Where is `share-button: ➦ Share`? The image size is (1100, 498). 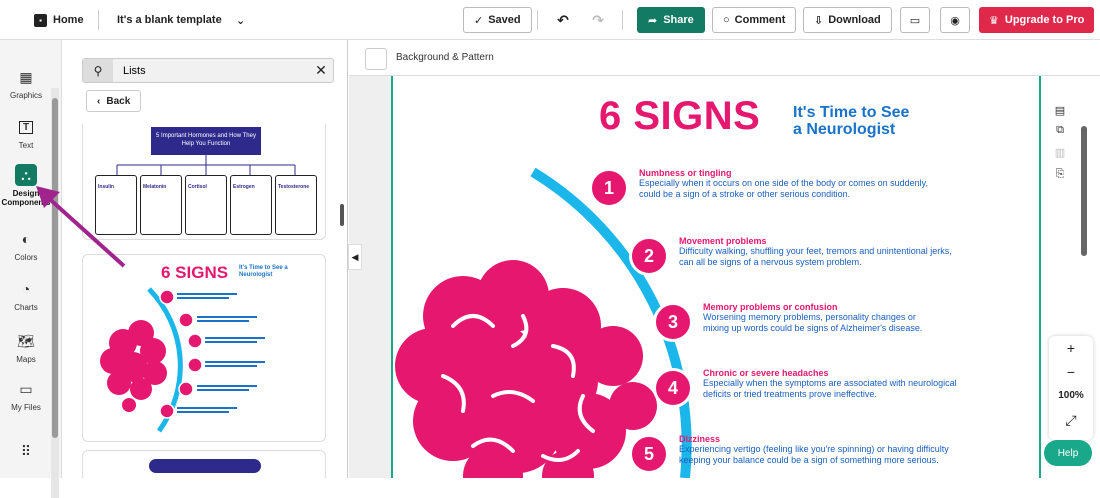
share-button: ➦ Share is located at coordinates (671, 20).